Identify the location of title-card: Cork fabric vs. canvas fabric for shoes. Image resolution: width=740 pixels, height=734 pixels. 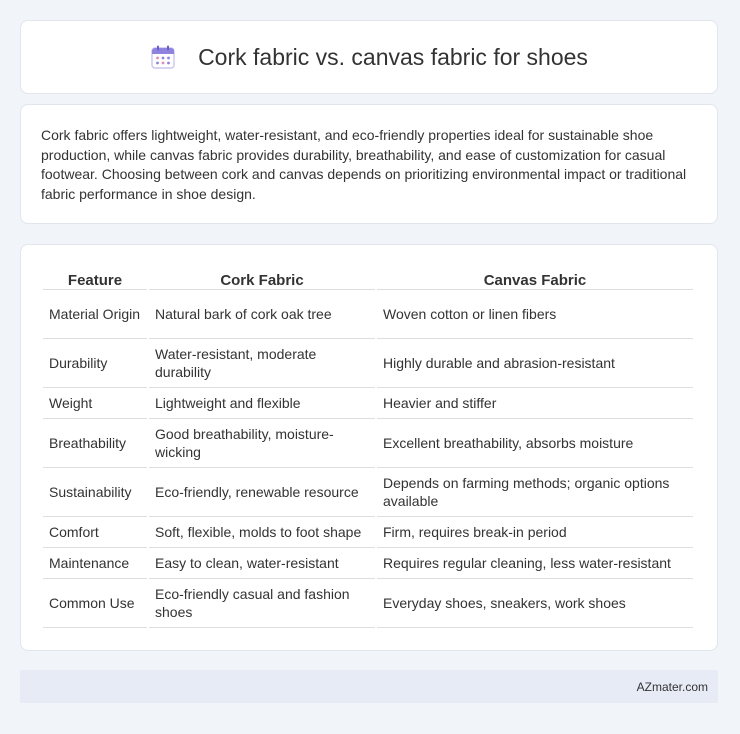
(369, 57).